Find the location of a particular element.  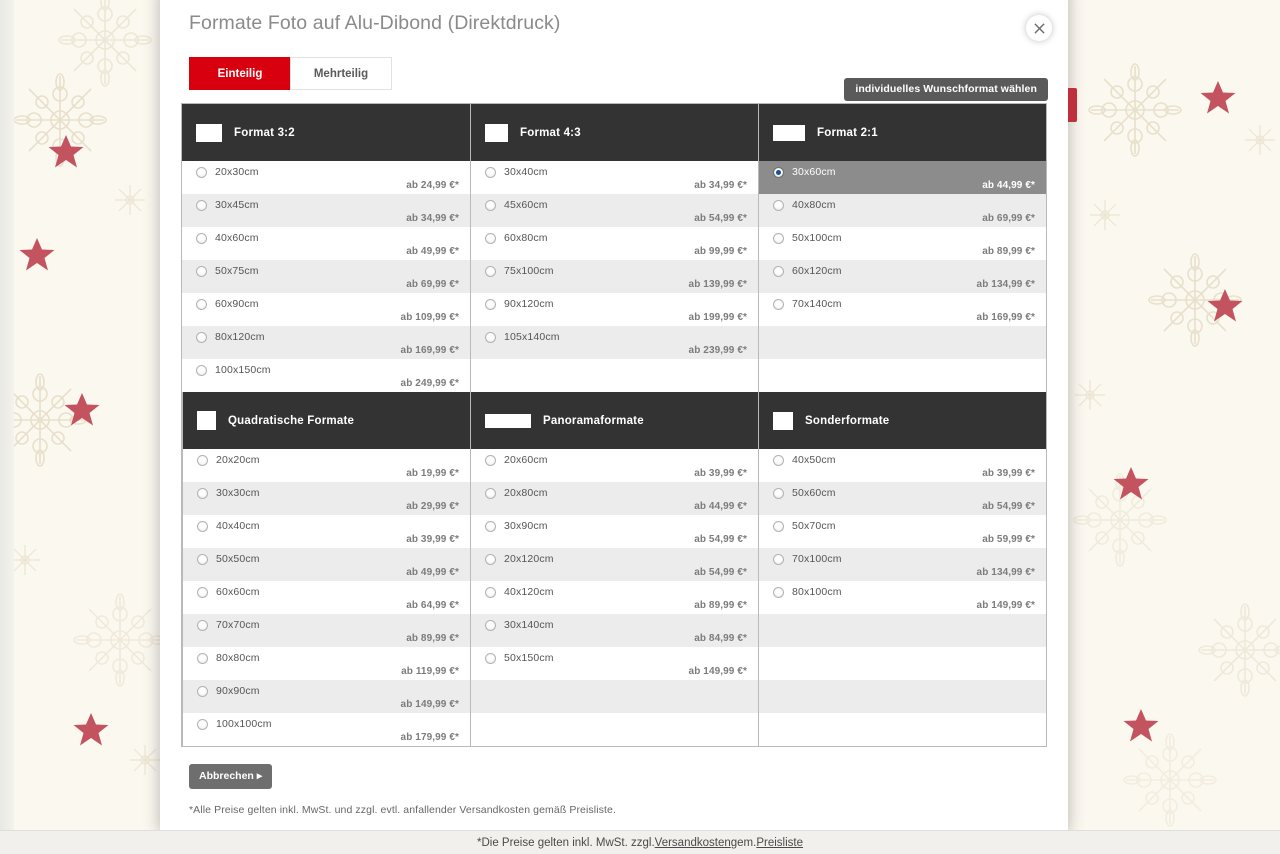

format-option-row: 30x40cm ab 34,99 €* is located at coordinates (614, 177).